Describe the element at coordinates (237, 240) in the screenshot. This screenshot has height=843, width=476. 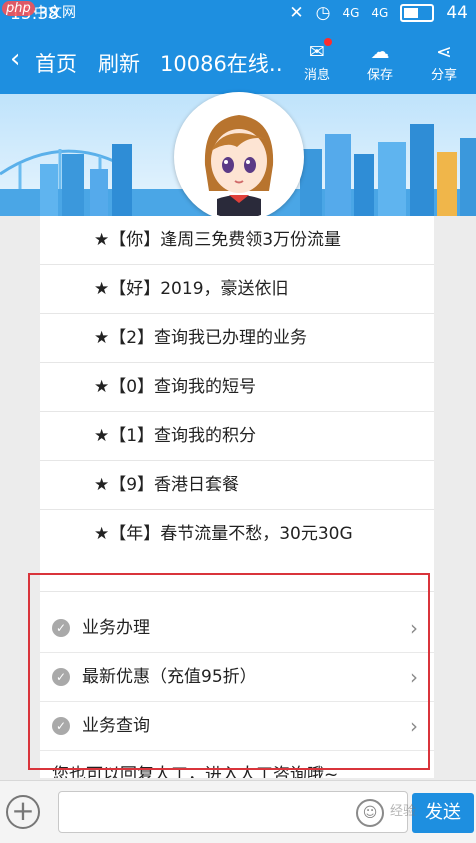
I see `menu-message: ★【你】逢周三免费领3万份流量` at that location.